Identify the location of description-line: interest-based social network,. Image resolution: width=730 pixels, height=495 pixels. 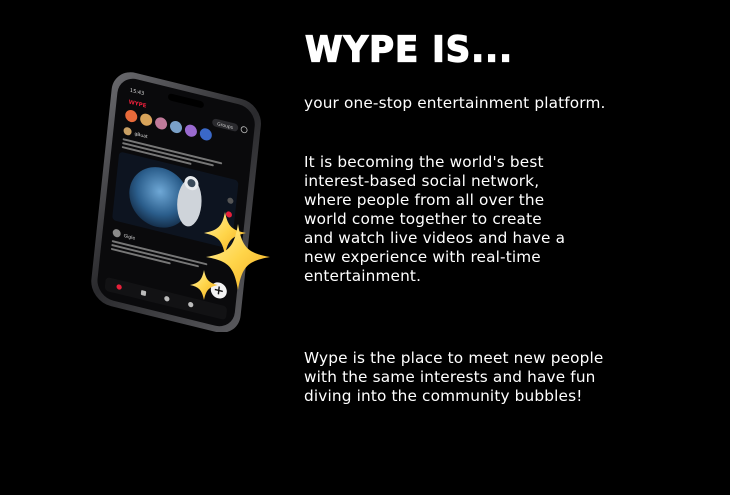
(422, 181).